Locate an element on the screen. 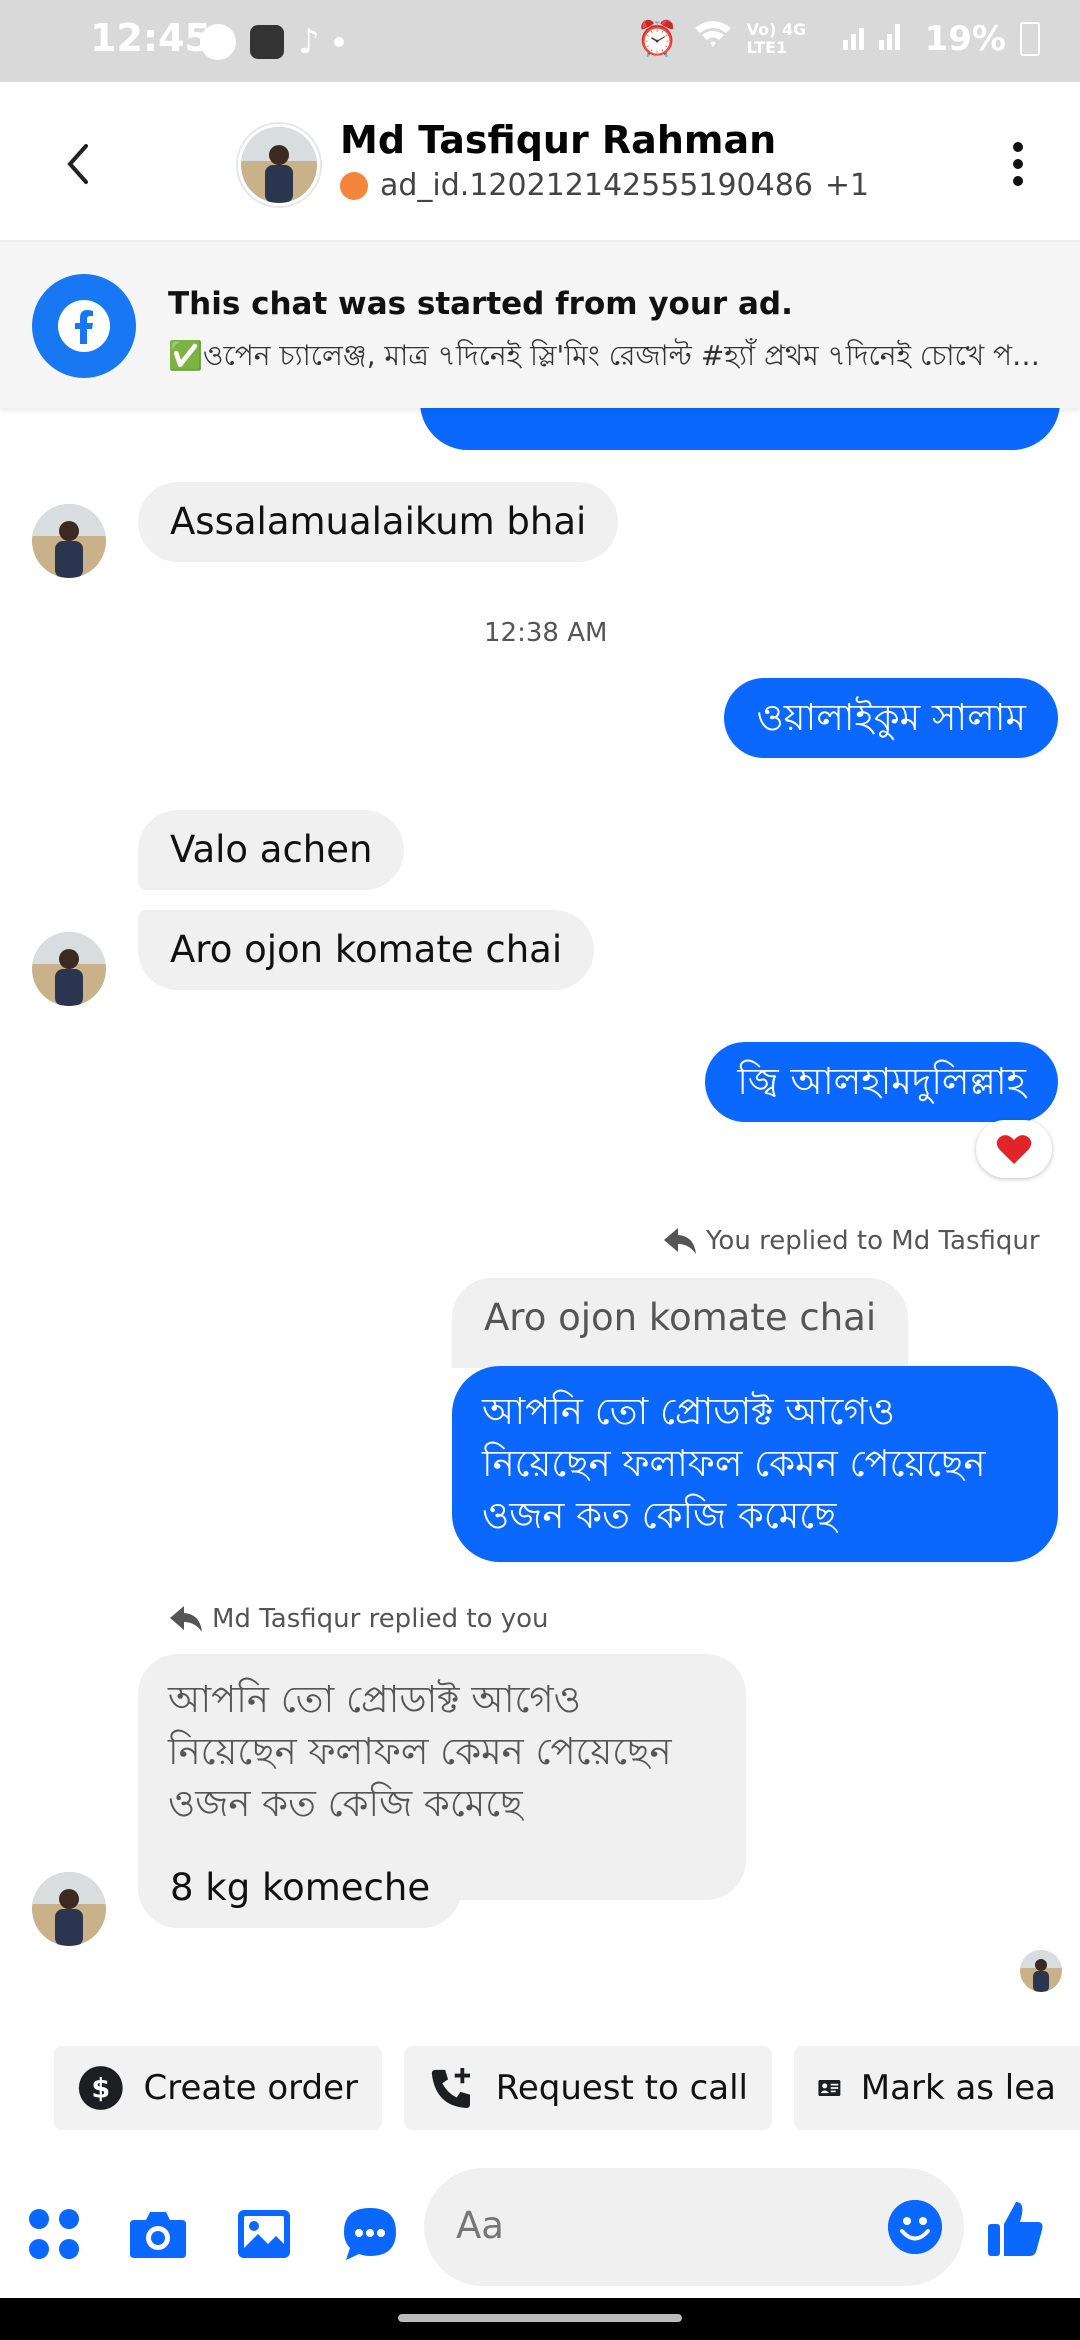 Image resolution: width=1080 pixels, height=2340 pixels. smiley-icon is located at coordinates (915, 2227).